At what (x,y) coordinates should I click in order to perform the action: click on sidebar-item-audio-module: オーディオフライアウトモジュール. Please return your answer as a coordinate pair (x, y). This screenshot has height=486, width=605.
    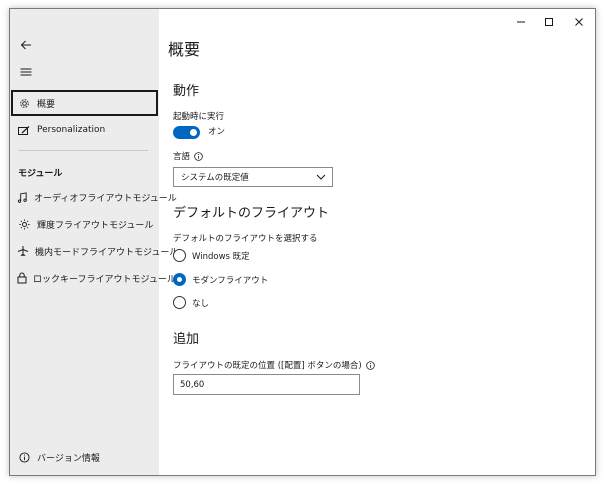
    Looking at the image, I should click on (94, 197).